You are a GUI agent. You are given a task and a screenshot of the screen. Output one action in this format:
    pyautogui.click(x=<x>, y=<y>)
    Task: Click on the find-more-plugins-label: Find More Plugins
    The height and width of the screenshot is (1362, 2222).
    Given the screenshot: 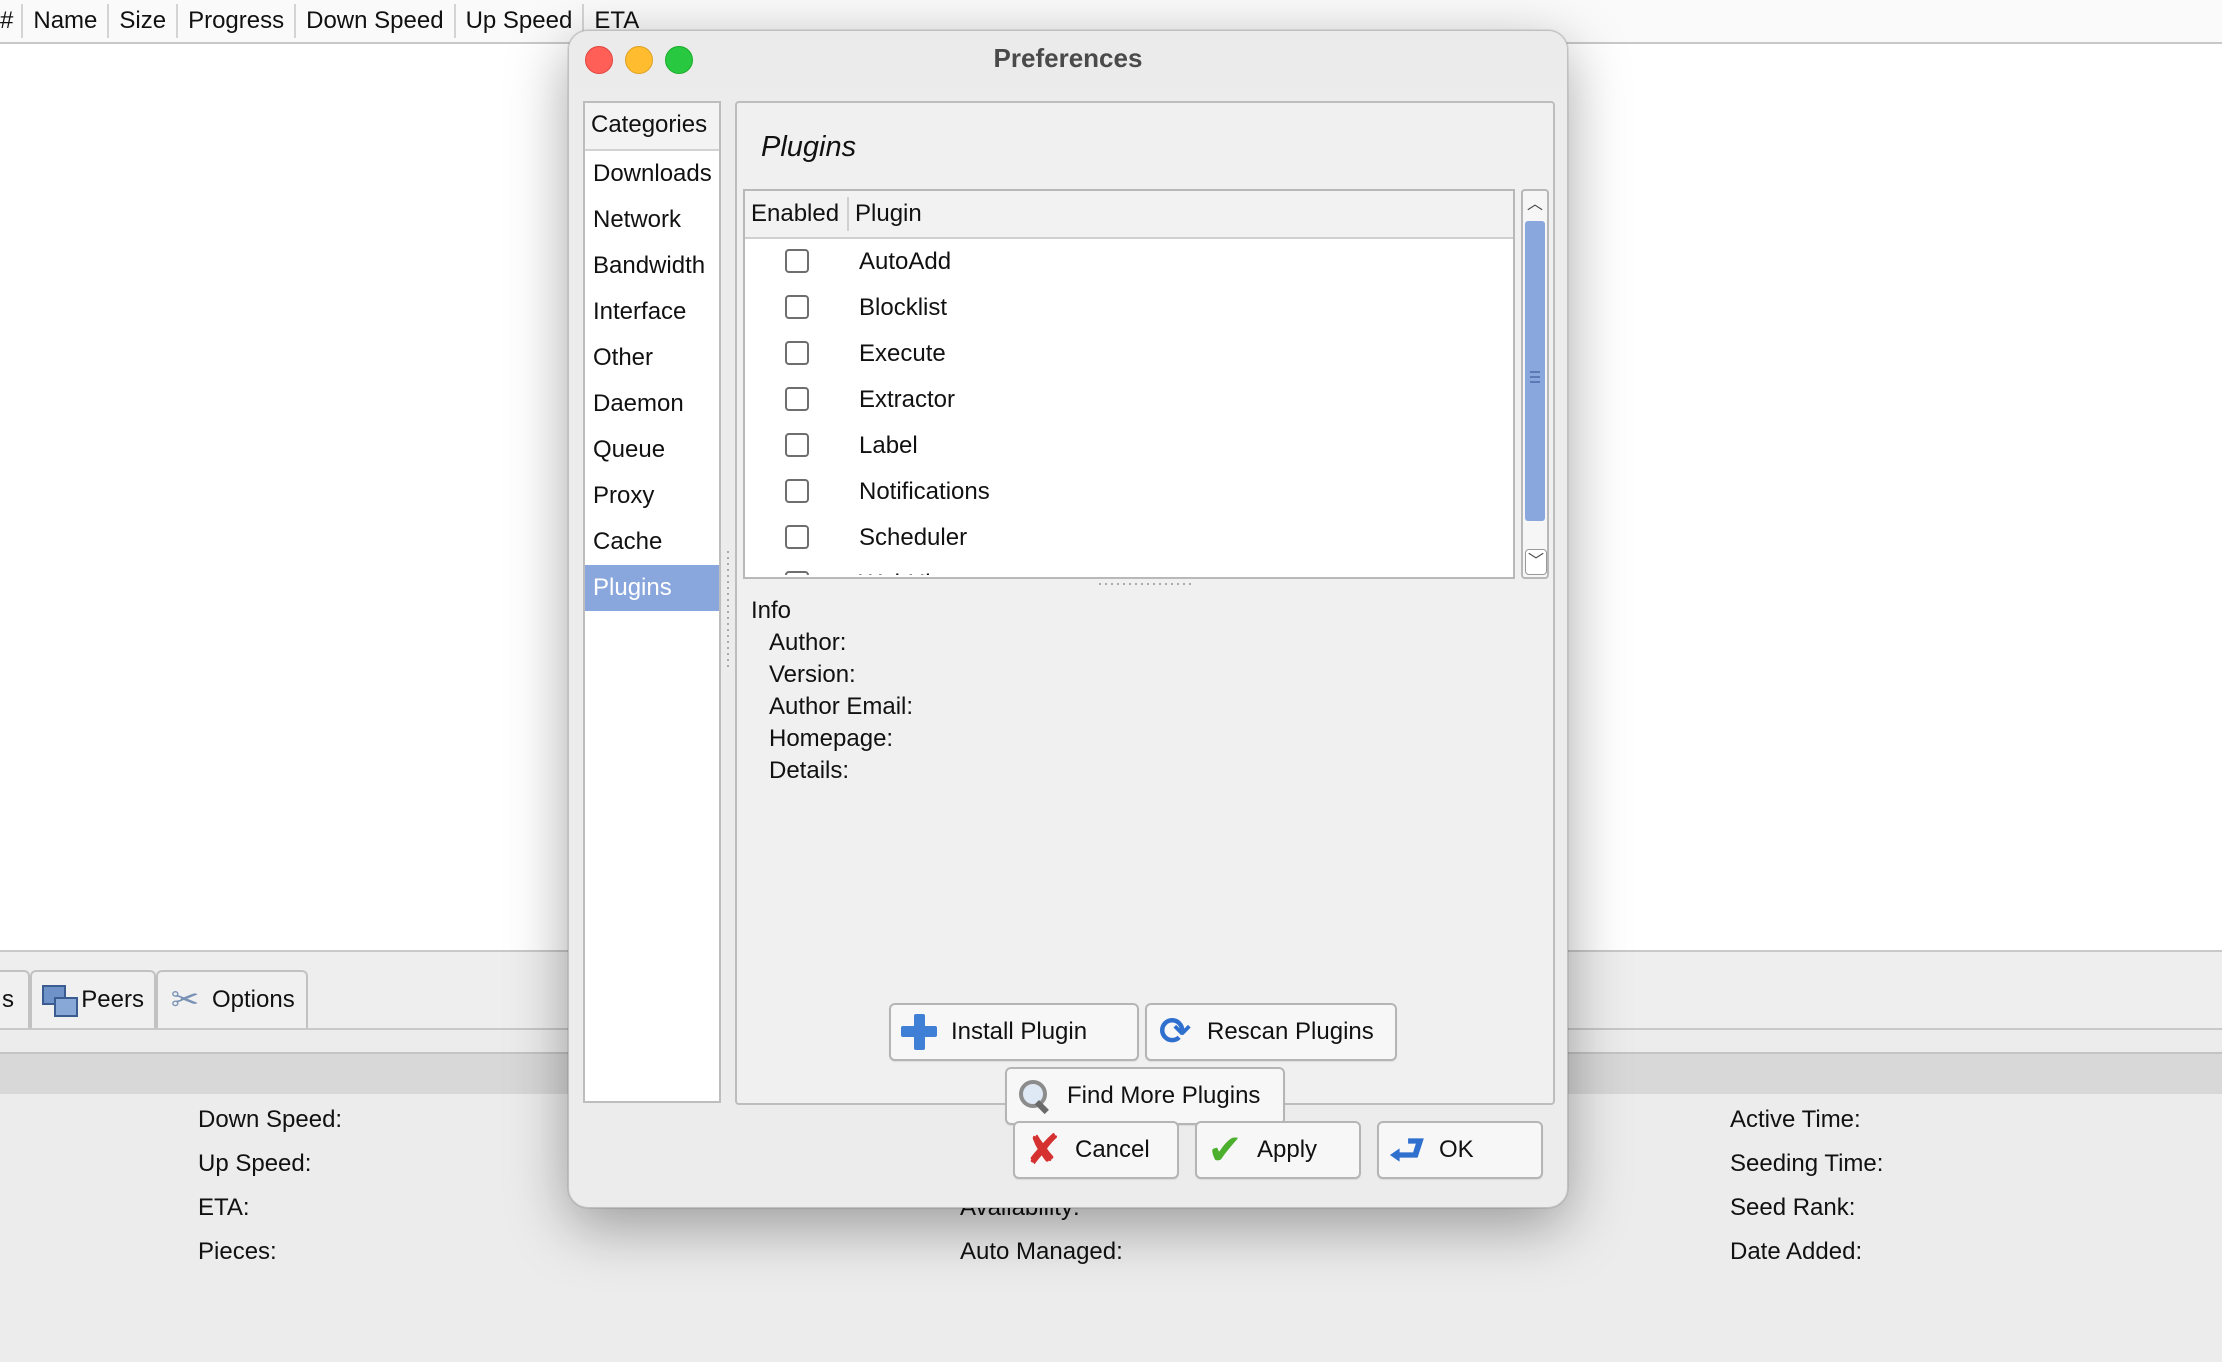 What is the action you would take?
    pyautogui.click(x=1164, y=1095)
    